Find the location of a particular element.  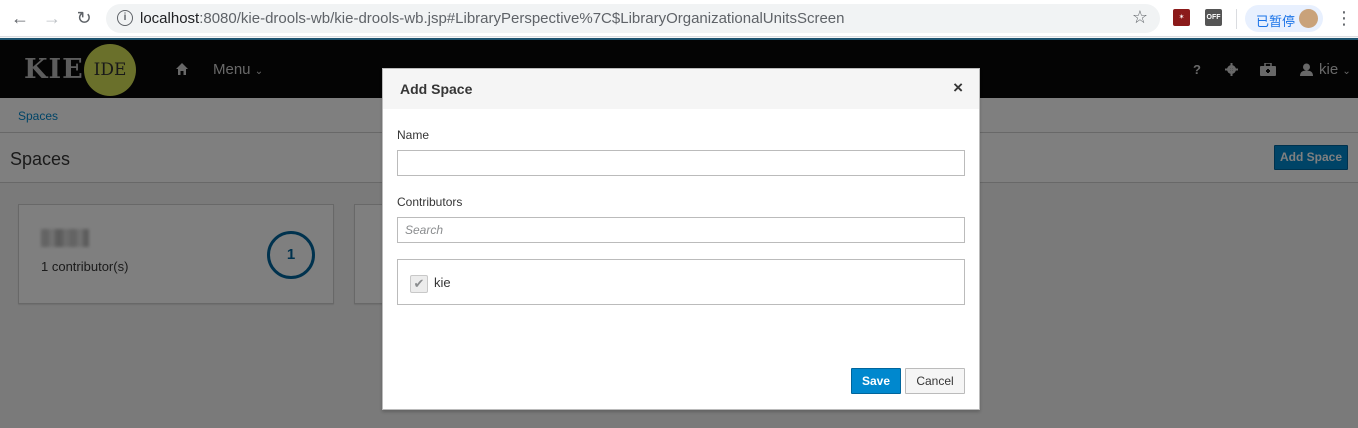

bookmark-star-icon: ☆ is located at coordinates (1140, 17).